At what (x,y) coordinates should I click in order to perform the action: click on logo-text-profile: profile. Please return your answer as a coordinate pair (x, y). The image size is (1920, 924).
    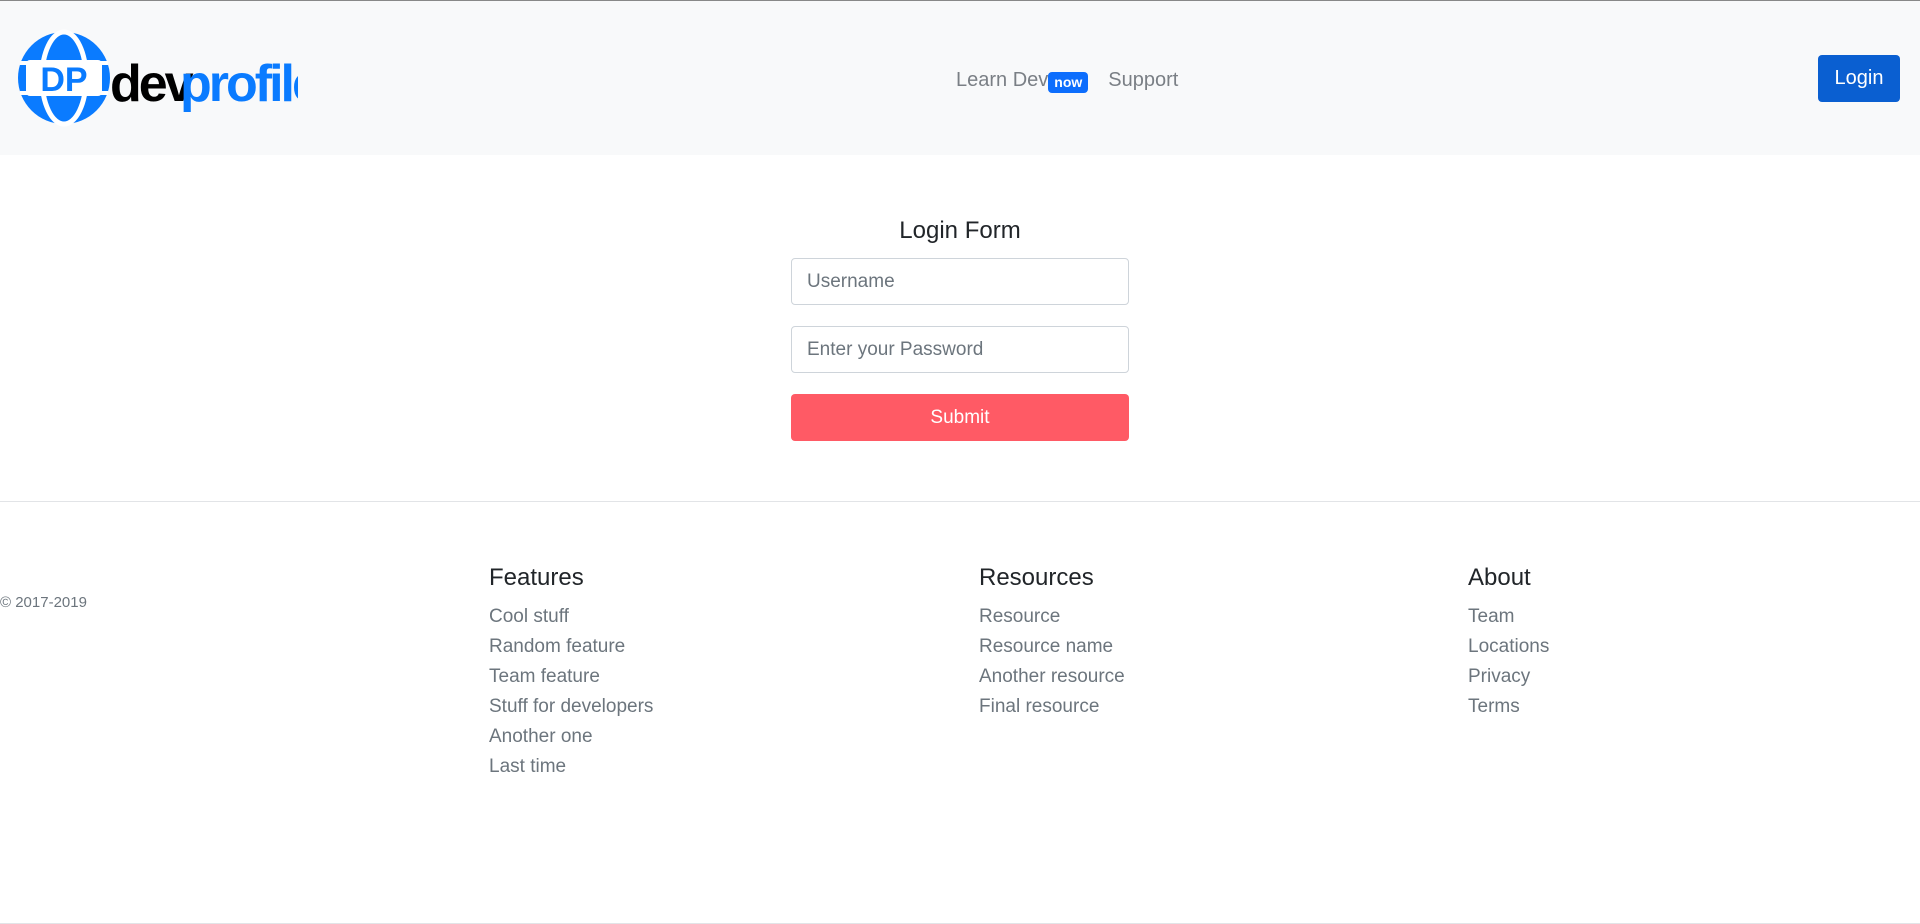
    Looking at the image, I should click on (239, 84).